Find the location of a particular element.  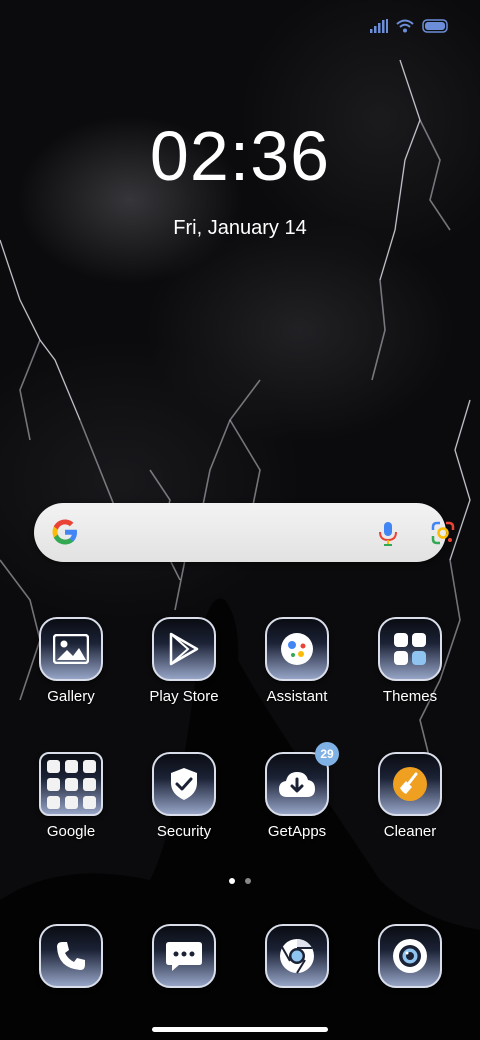

app-security: Security is located at coordinates (184, 797).